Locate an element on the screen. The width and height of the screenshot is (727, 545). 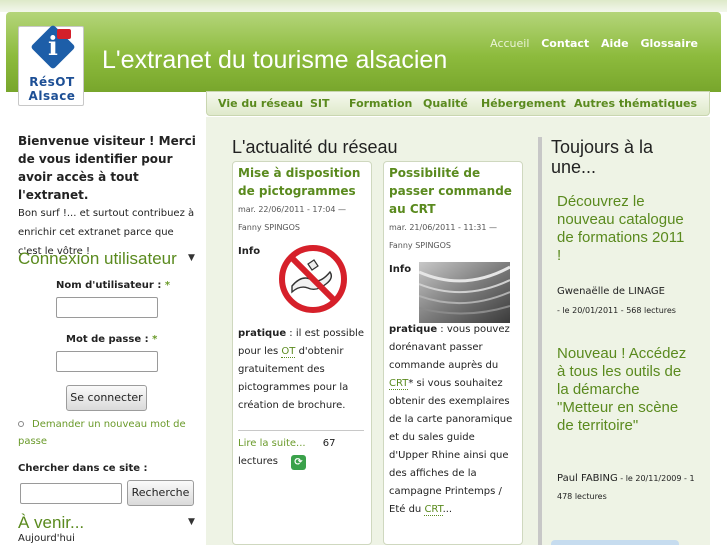
username-label: Nom d'utilisateur : * is located at coordinates (113, 285).